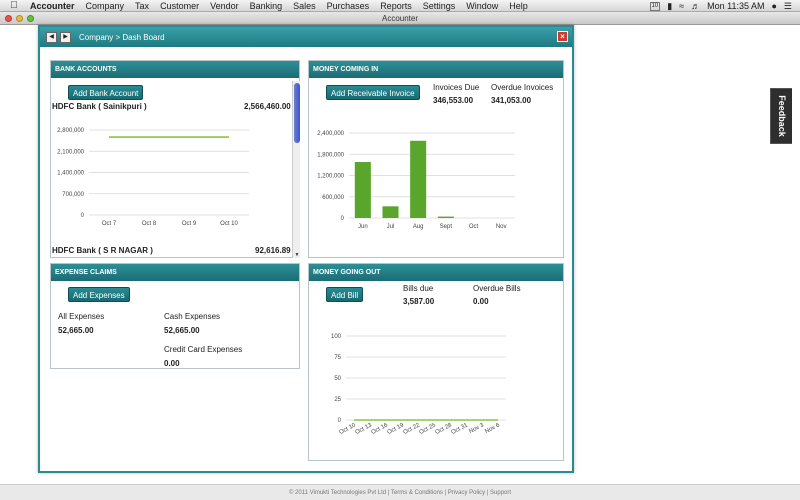 This screenshot has width=800, height=500. Describe the element at coordinates (175, 272) in the screenshot. I see `expense-claims-title: EXPENSE CLAIMS` at that location.